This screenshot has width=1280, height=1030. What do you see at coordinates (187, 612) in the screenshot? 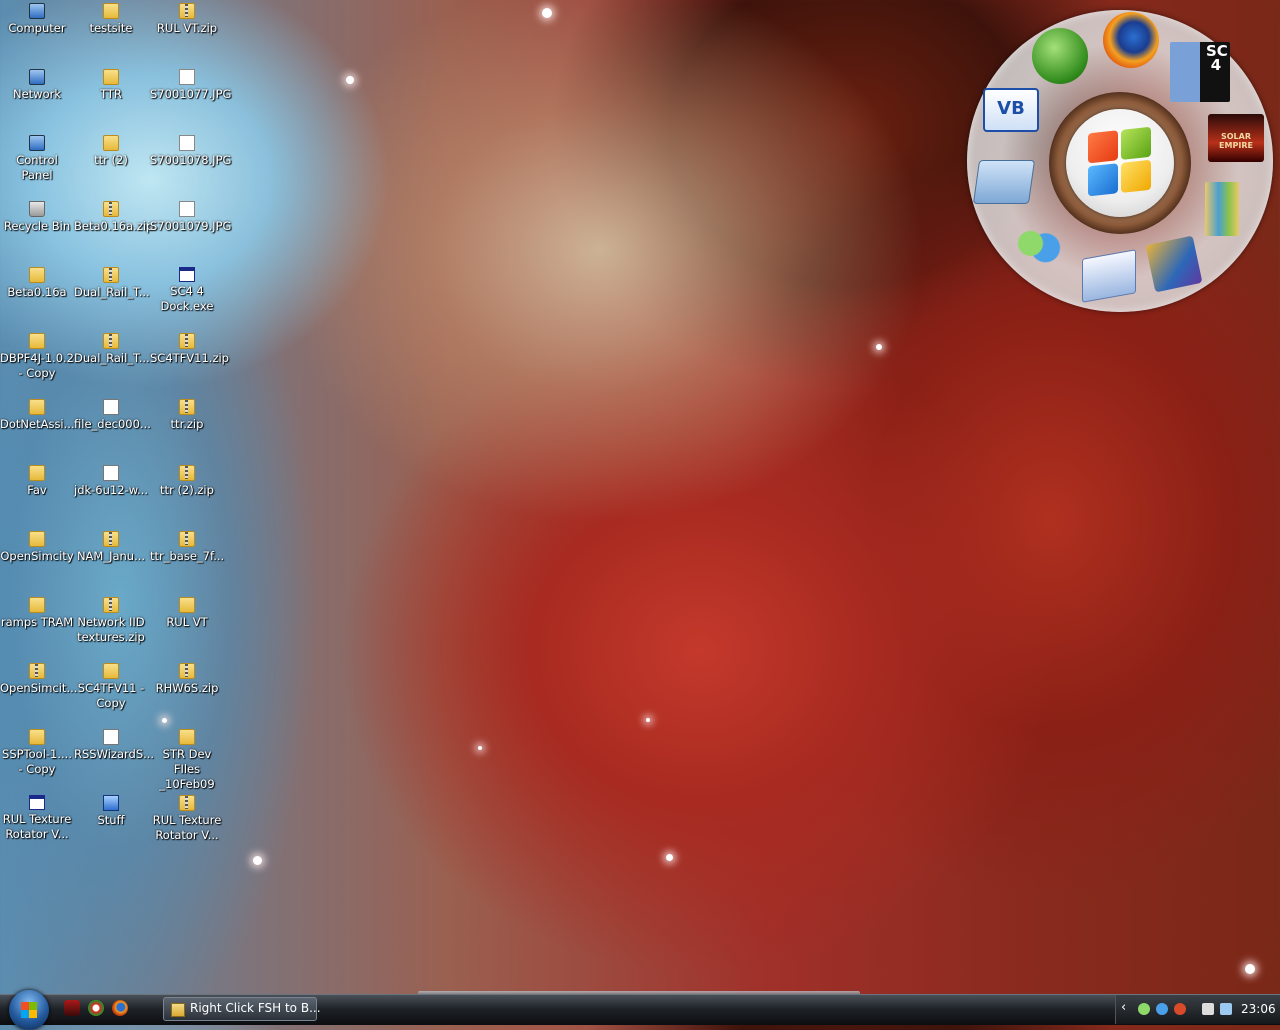
I see `desktop-icon: RUL VT` at bounding box center [187, 612].